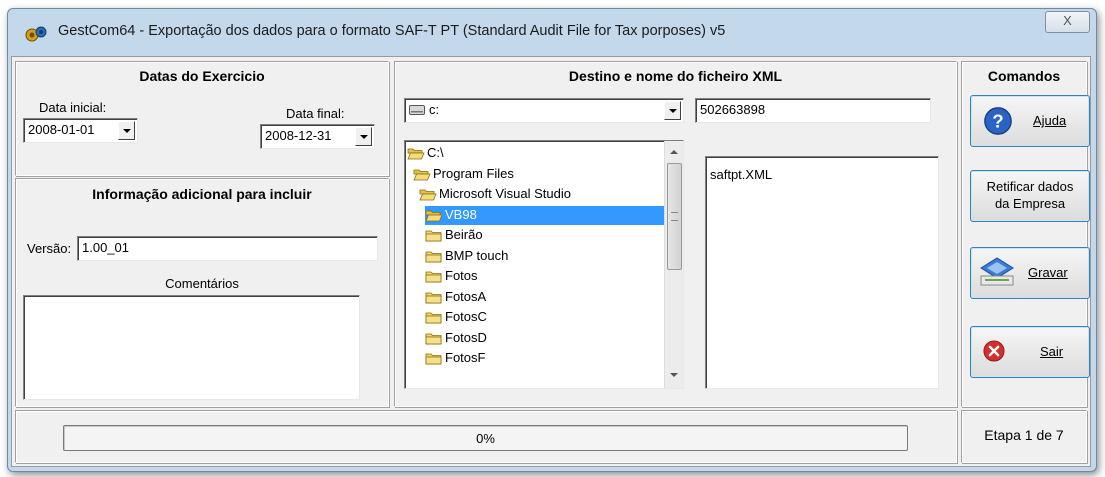 This screenshot has width=1105, height=477. I want to click on version-input: 1.00_01, so click(227, 248).